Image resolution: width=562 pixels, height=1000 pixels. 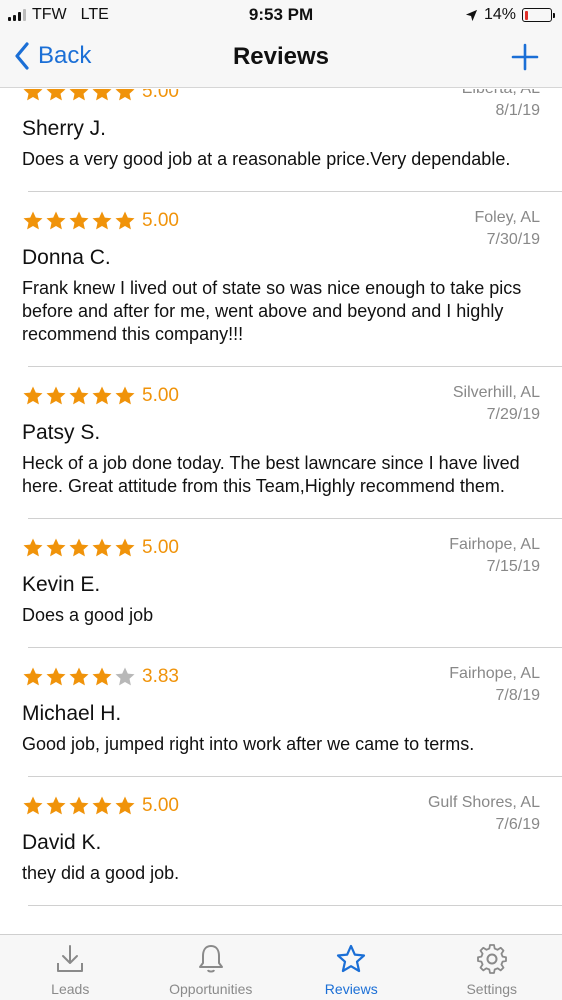 I want to click on tab-leads: Leads, so click(x=70, y=967).